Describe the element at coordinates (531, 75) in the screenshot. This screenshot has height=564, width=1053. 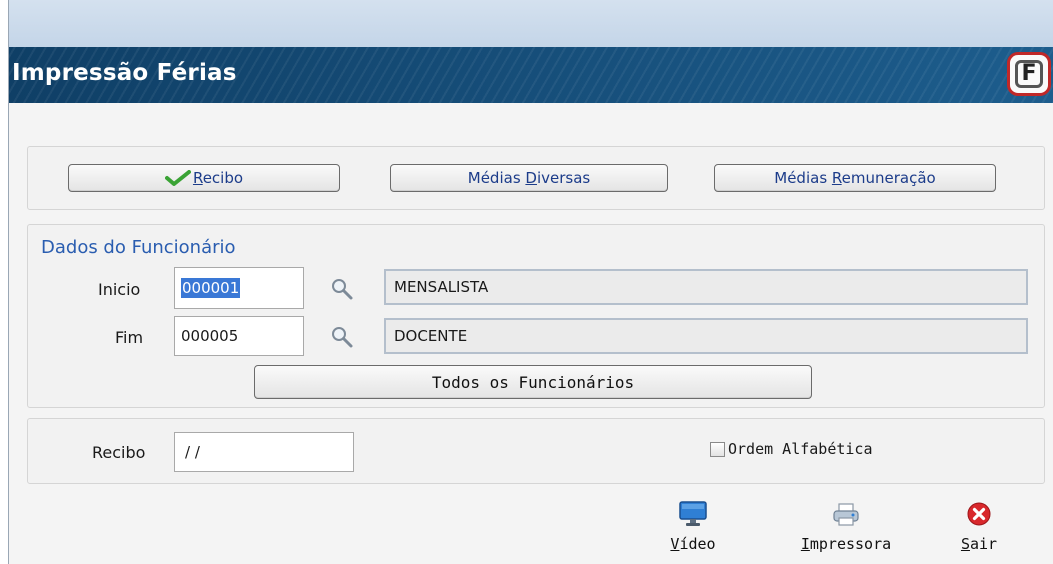
I see `title-bar: Impressão Férias F` at that location.